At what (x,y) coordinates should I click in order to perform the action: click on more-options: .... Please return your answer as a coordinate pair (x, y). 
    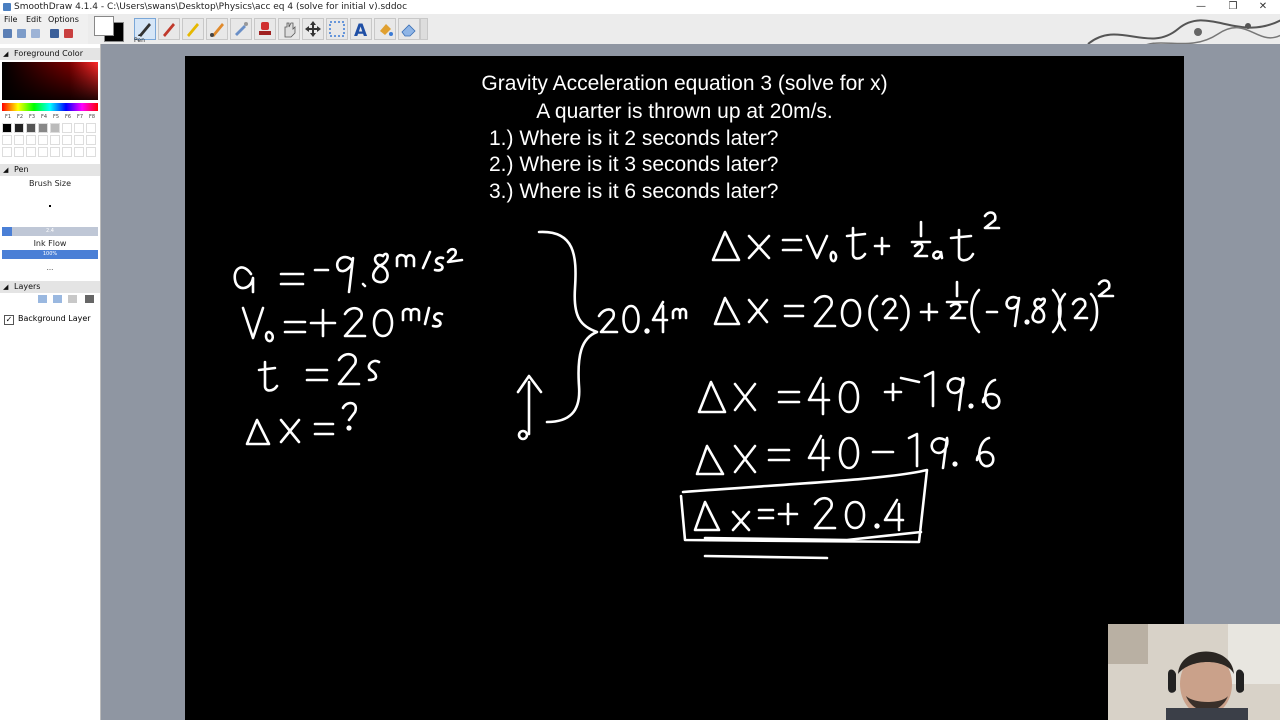
    Looking at the image, I should click on (50, 268).